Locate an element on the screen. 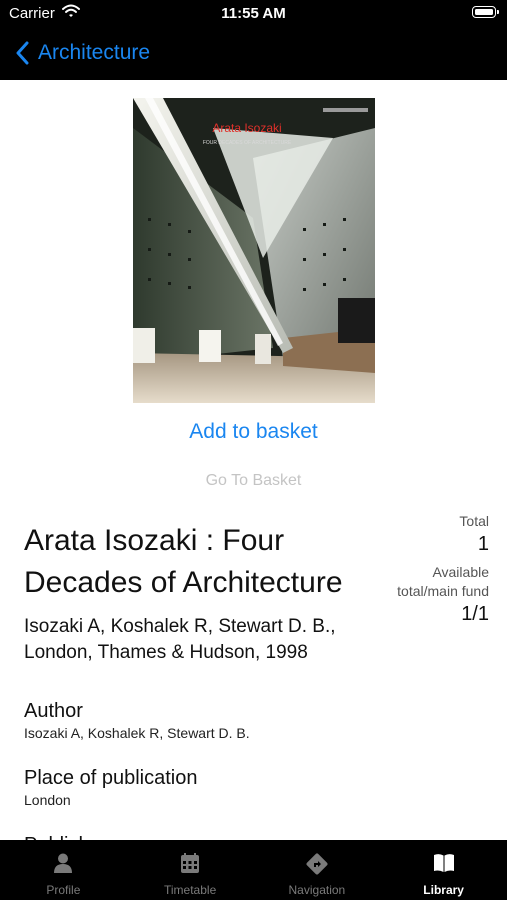 This screenshot has width=507, height=900. available-label: Available total/main fund is located at coordinates (443, 581).